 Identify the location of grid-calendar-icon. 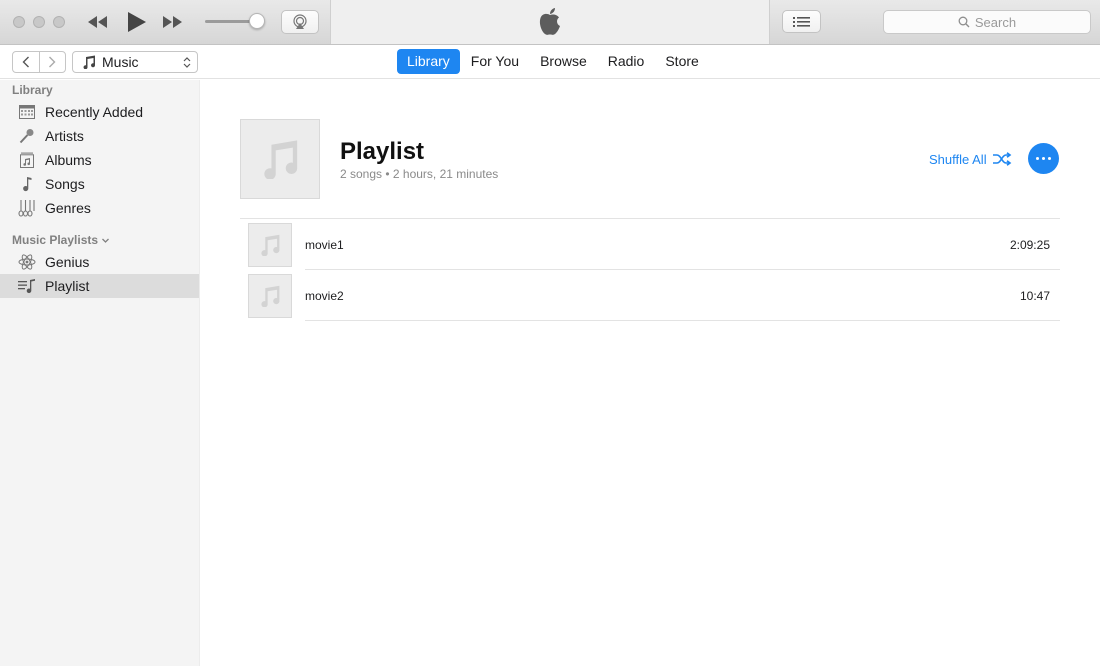
(27, 112).